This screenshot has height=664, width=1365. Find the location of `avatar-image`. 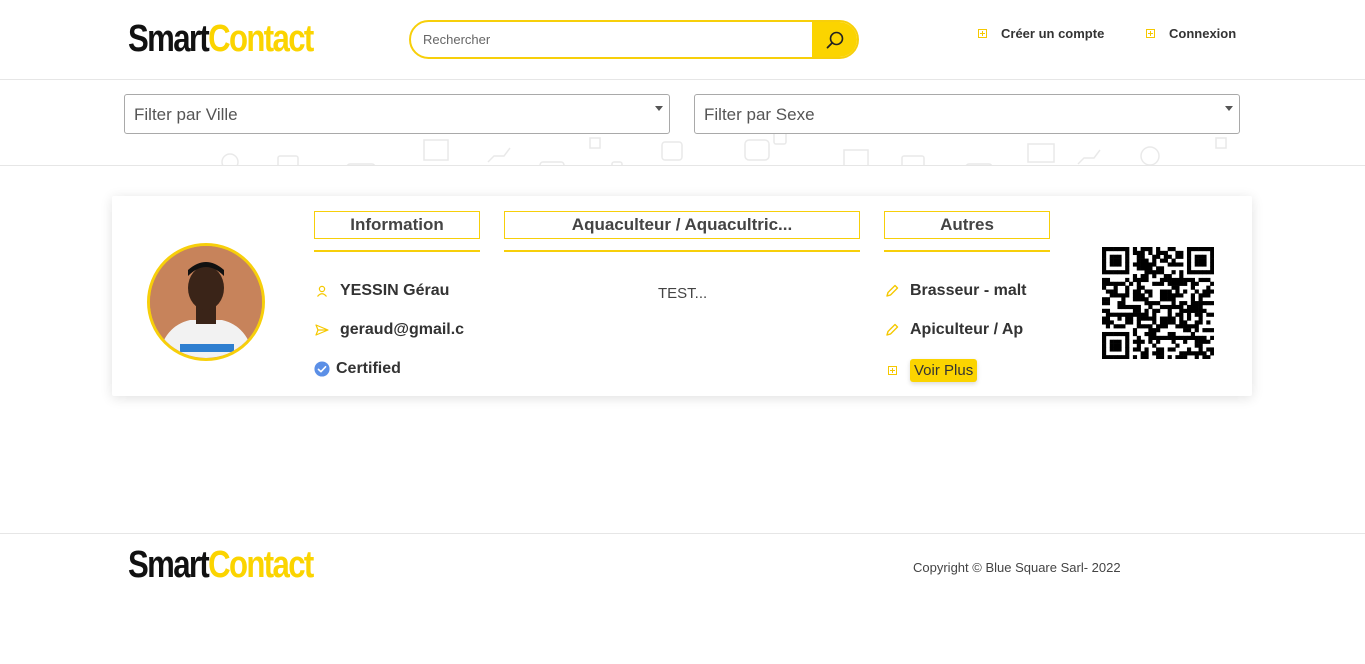

avatar-image is located at coordinates (206, 302).